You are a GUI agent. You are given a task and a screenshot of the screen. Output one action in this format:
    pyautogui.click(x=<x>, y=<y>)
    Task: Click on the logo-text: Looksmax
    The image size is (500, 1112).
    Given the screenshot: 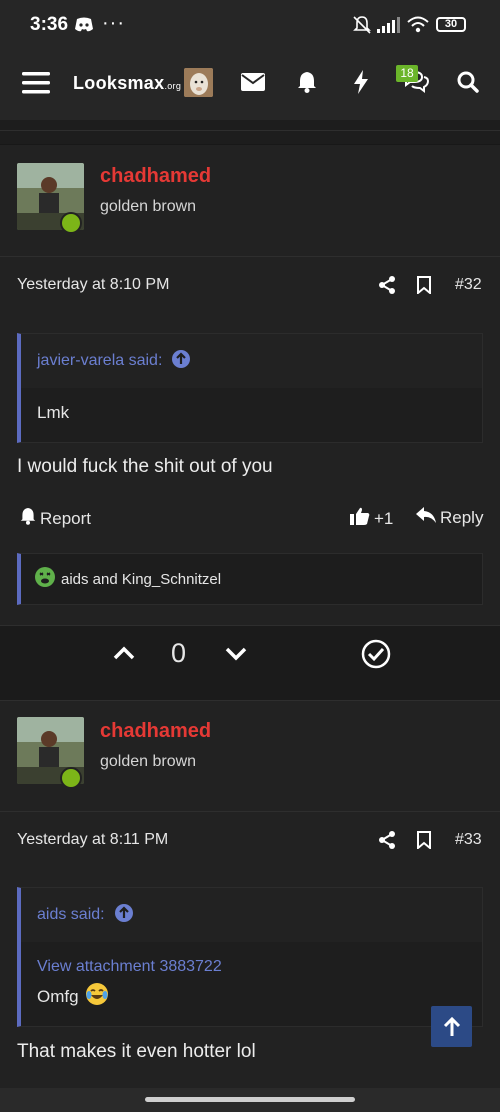 What is the action you would take?
    pyautogui.click(x=119, y=83)
    